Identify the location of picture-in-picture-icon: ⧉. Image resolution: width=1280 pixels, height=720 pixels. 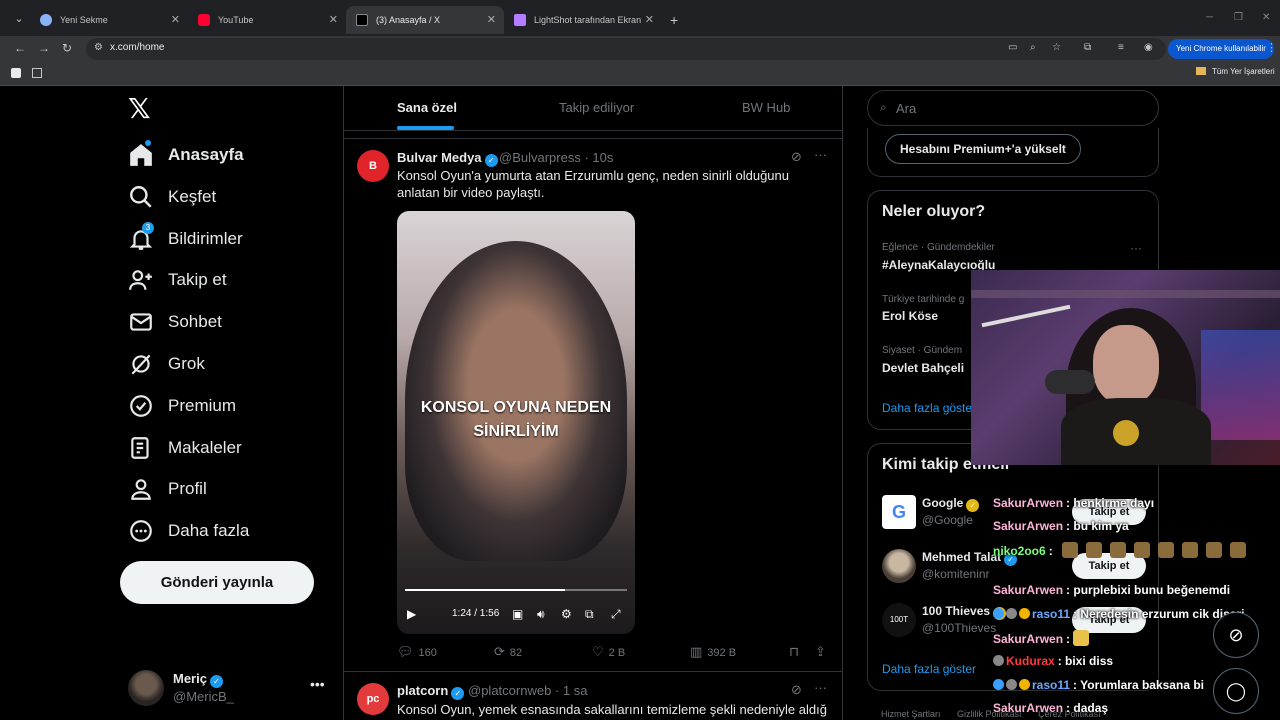
(589, 614).